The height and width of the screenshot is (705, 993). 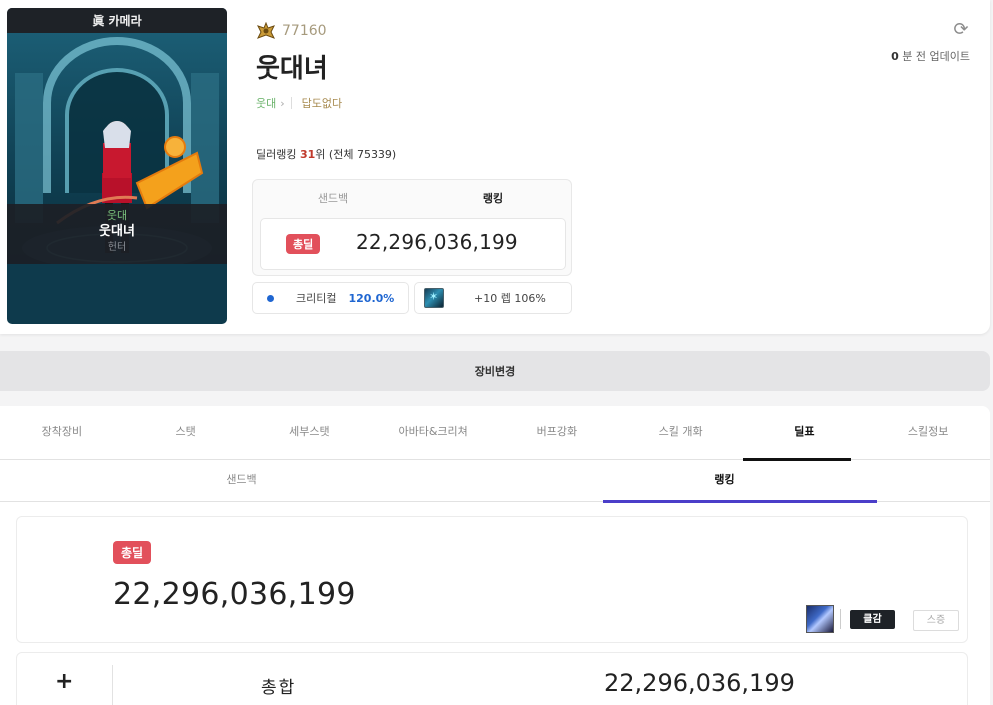 I want to click on fame: 77160, so click(x=291, y=31).